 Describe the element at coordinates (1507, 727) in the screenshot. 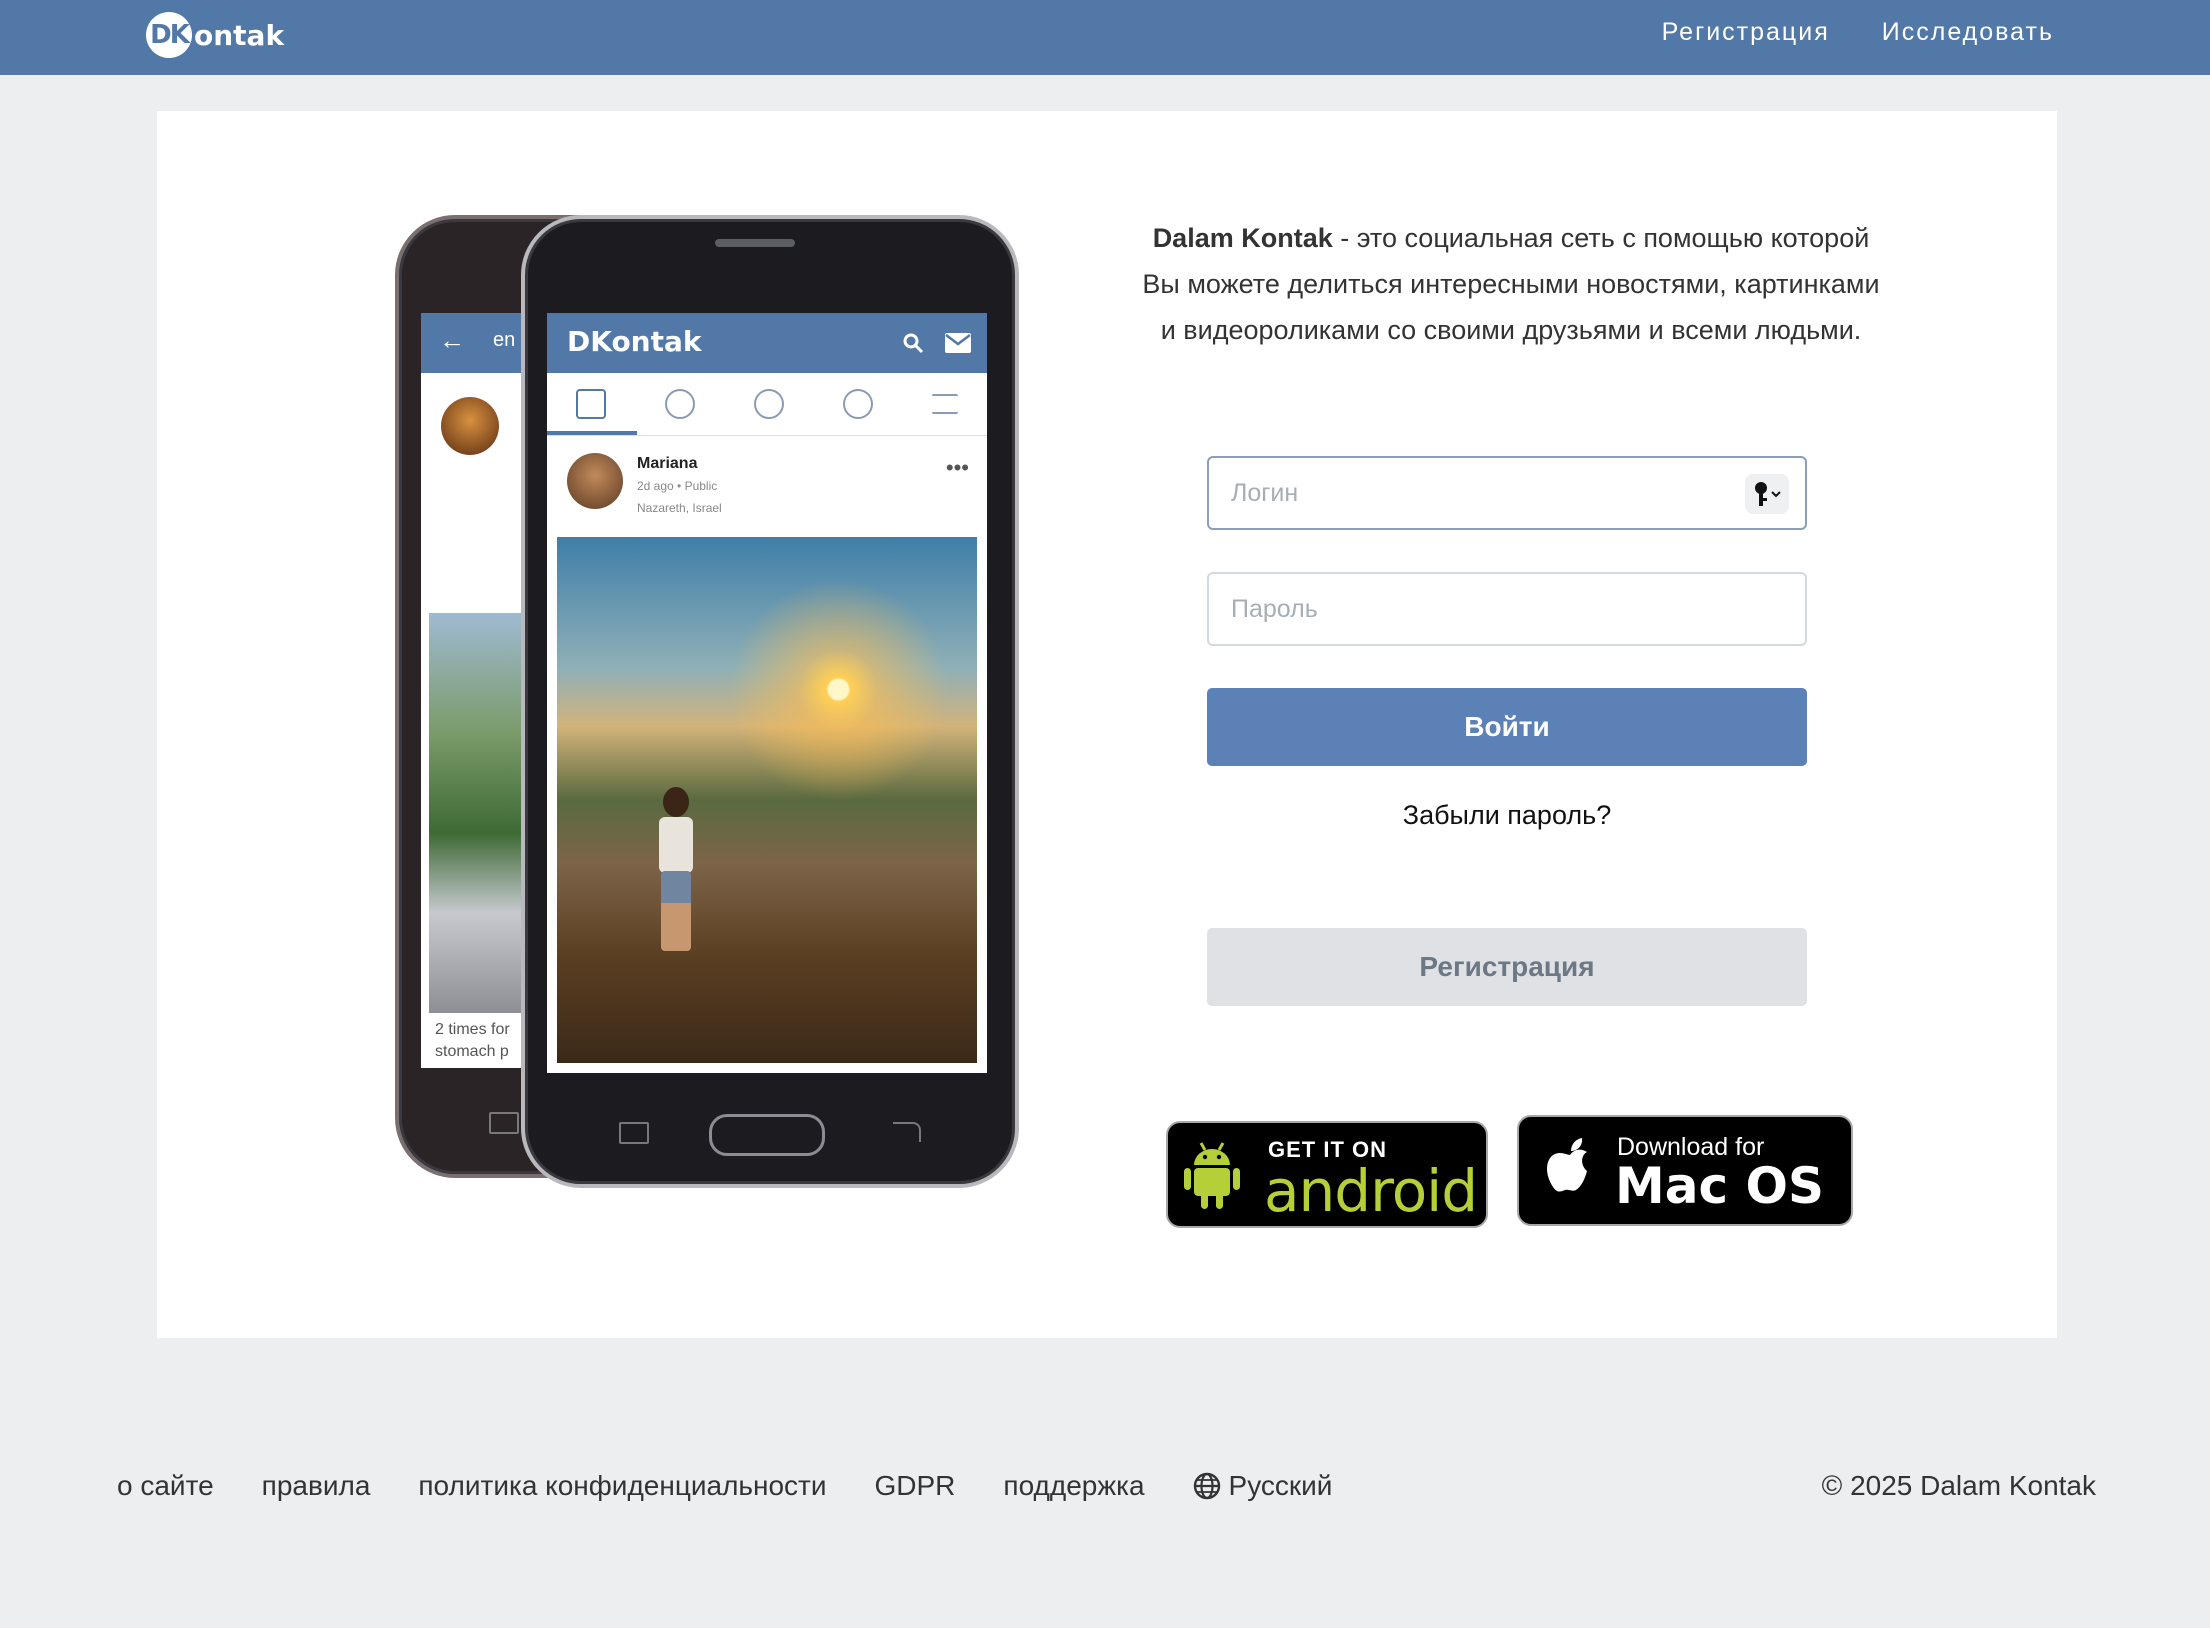

I see `login-button: Войти` at that location.